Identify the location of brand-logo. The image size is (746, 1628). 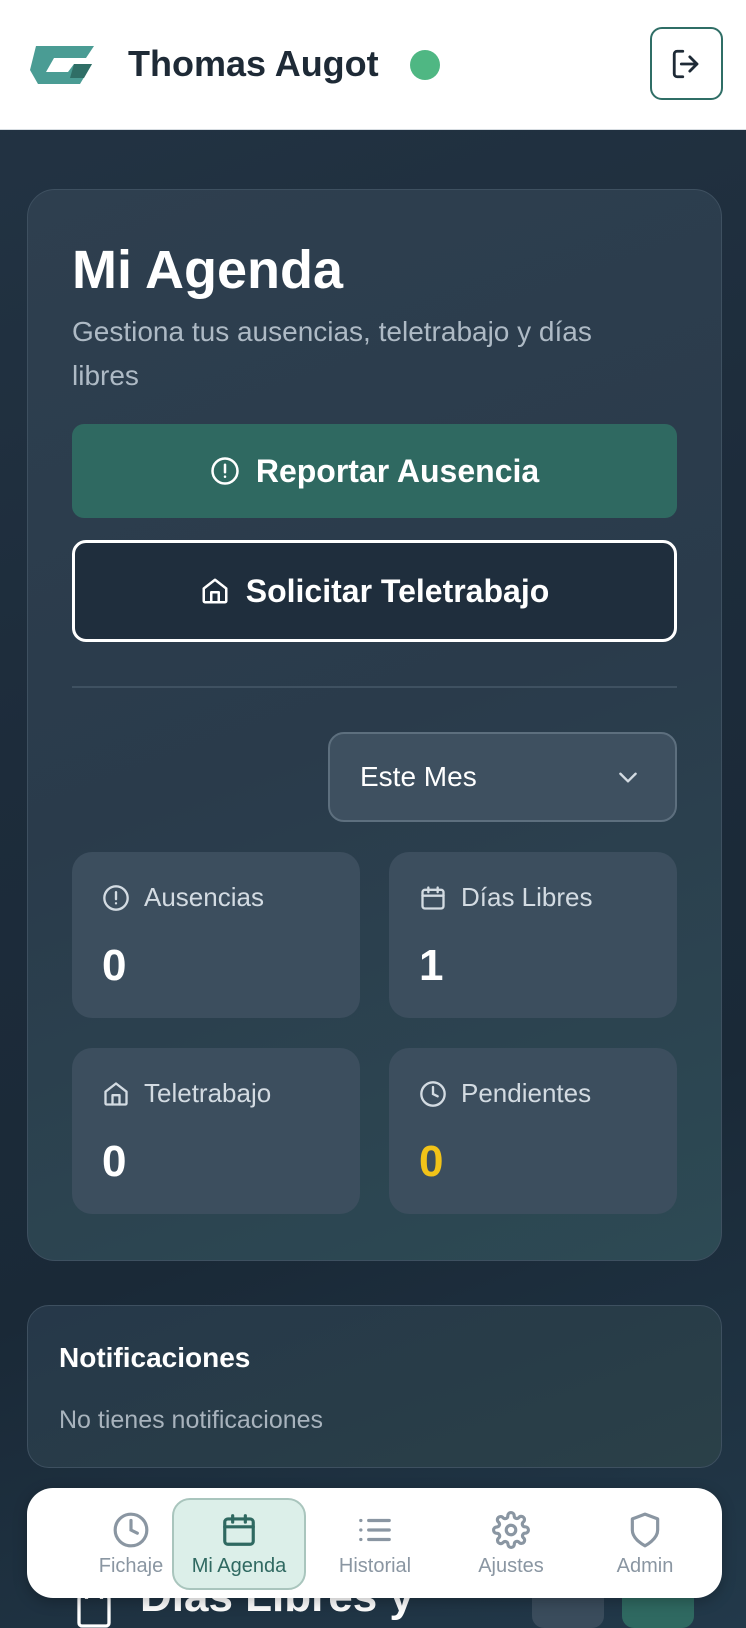
(62, 65).